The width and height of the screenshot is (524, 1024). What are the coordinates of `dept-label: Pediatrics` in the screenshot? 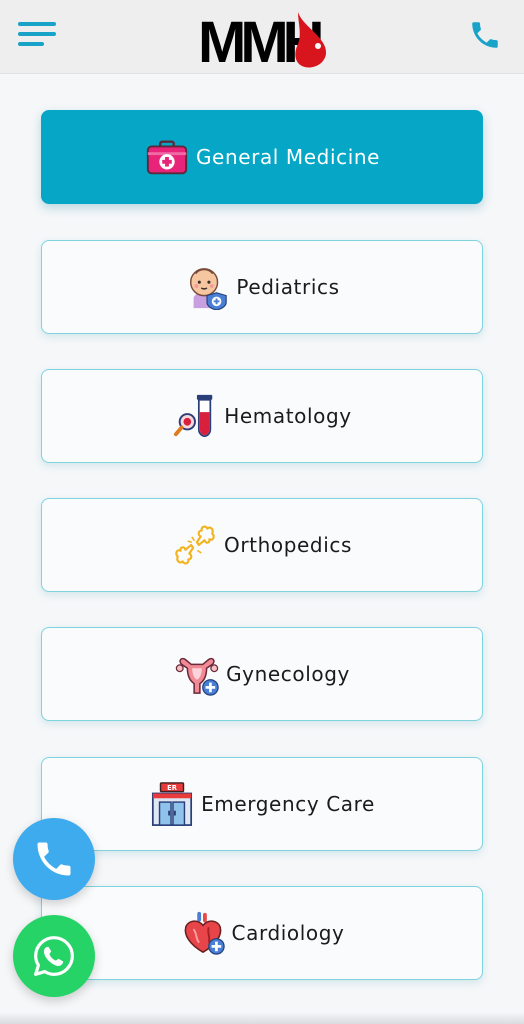 It's located at (288, 287).